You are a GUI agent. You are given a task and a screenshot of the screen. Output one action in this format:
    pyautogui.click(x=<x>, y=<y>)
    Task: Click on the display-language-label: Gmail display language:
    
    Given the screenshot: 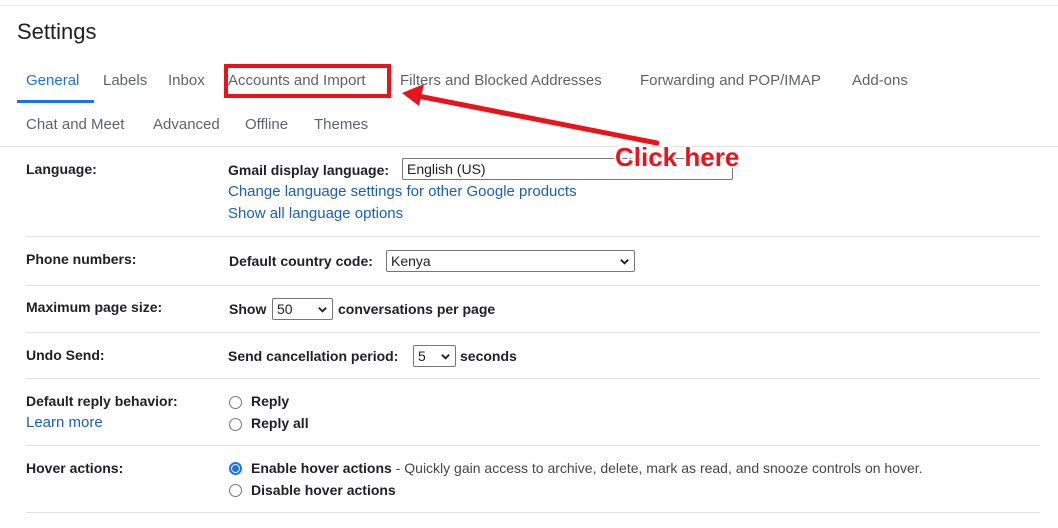 What is the action you would take?
    pyautogui.click(x=309, y=170)
    